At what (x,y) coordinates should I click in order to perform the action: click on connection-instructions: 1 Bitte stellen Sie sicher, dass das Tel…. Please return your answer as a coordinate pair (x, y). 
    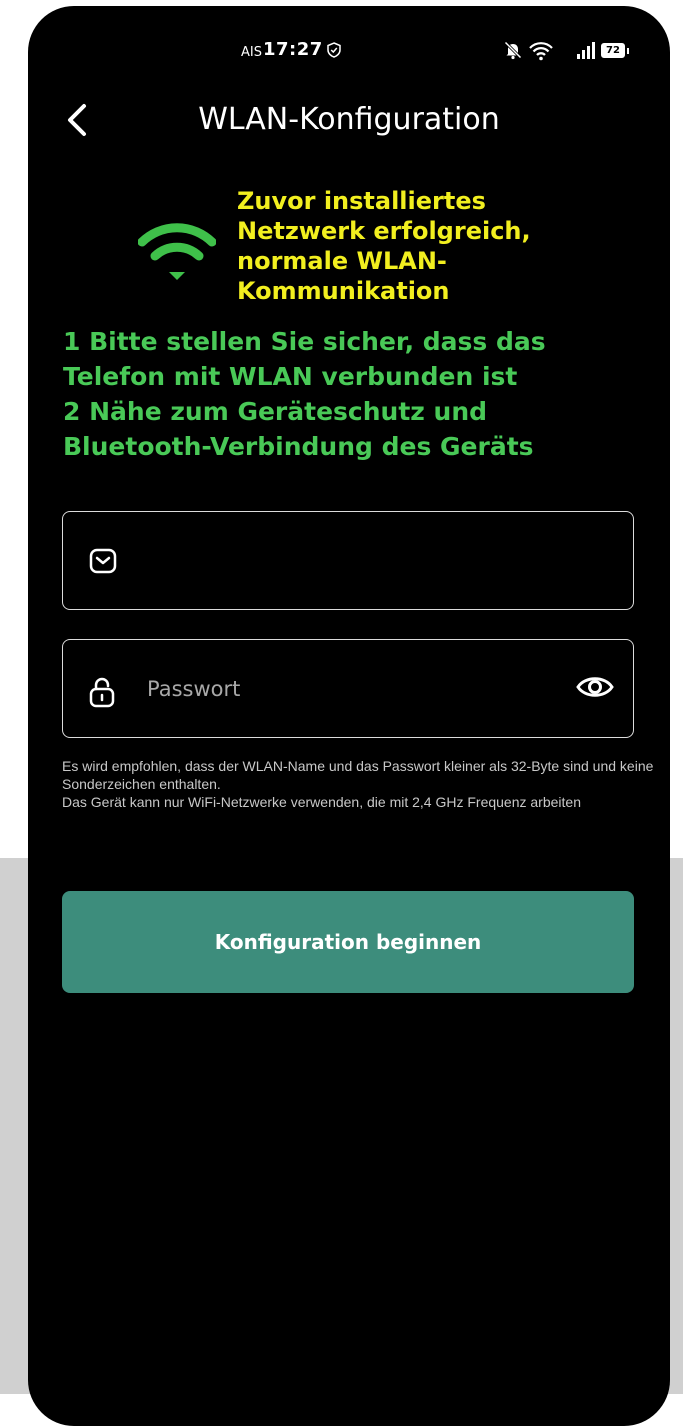
    Looking at the image, I should click on (304, 394).